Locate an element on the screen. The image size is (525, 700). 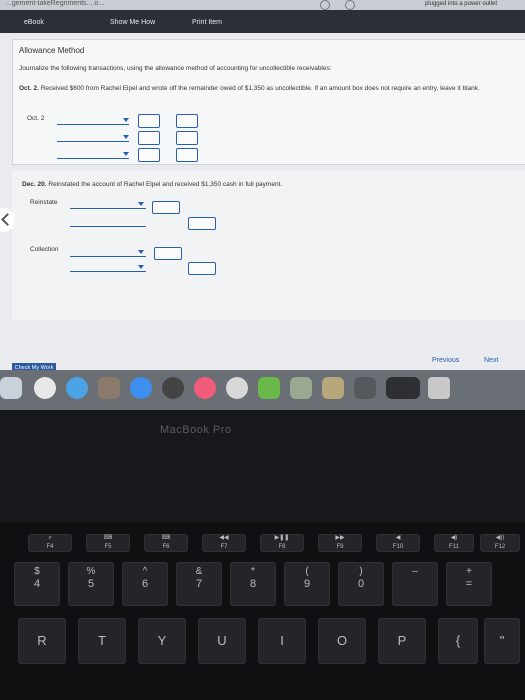
dock is located at coordinates (262, 390).